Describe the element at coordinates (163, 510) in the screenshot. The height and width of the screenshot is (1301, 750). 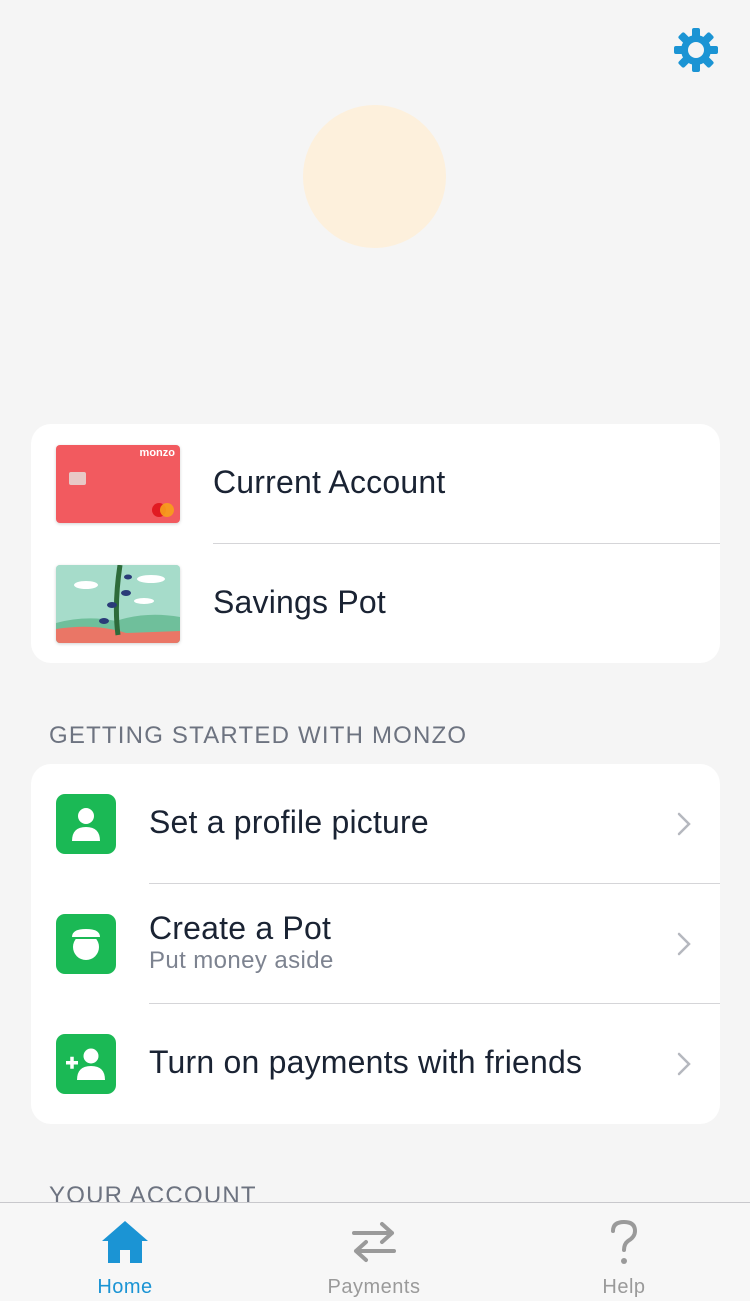
I see `mastercard-logo` at that location.